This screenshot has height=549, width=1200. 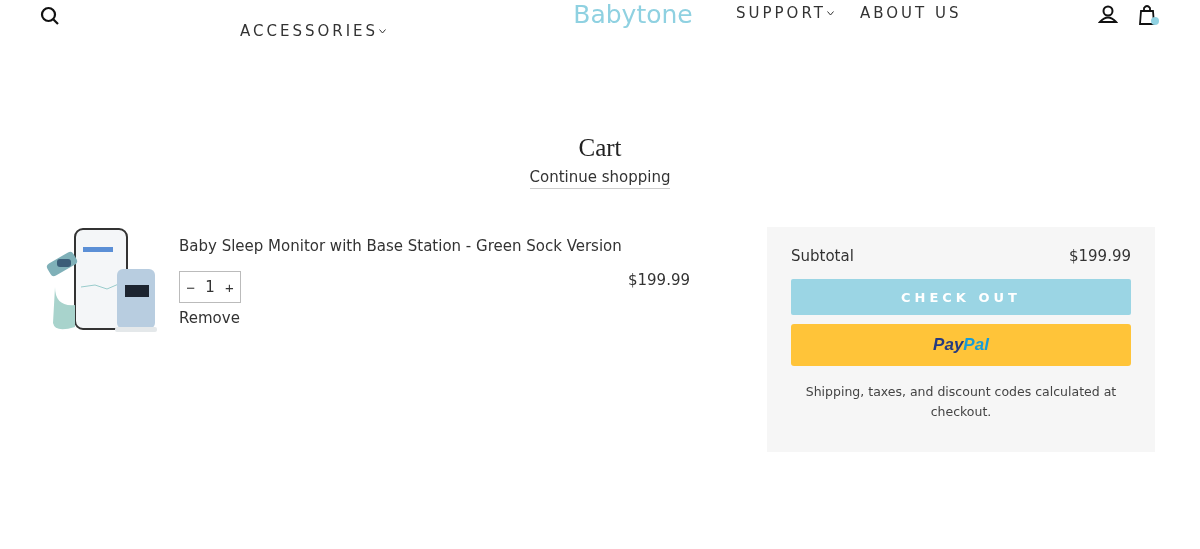 I want to click on subtotal-label: Subtotal, so click(x=822, y=256).